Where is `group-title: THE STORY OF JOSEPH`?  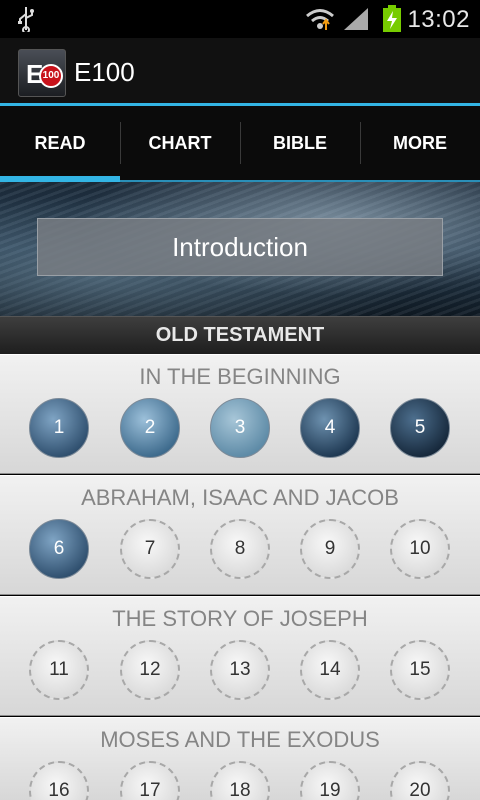
group-title: THE STORY OF JOSEPH is located at coordinates (240, 618).